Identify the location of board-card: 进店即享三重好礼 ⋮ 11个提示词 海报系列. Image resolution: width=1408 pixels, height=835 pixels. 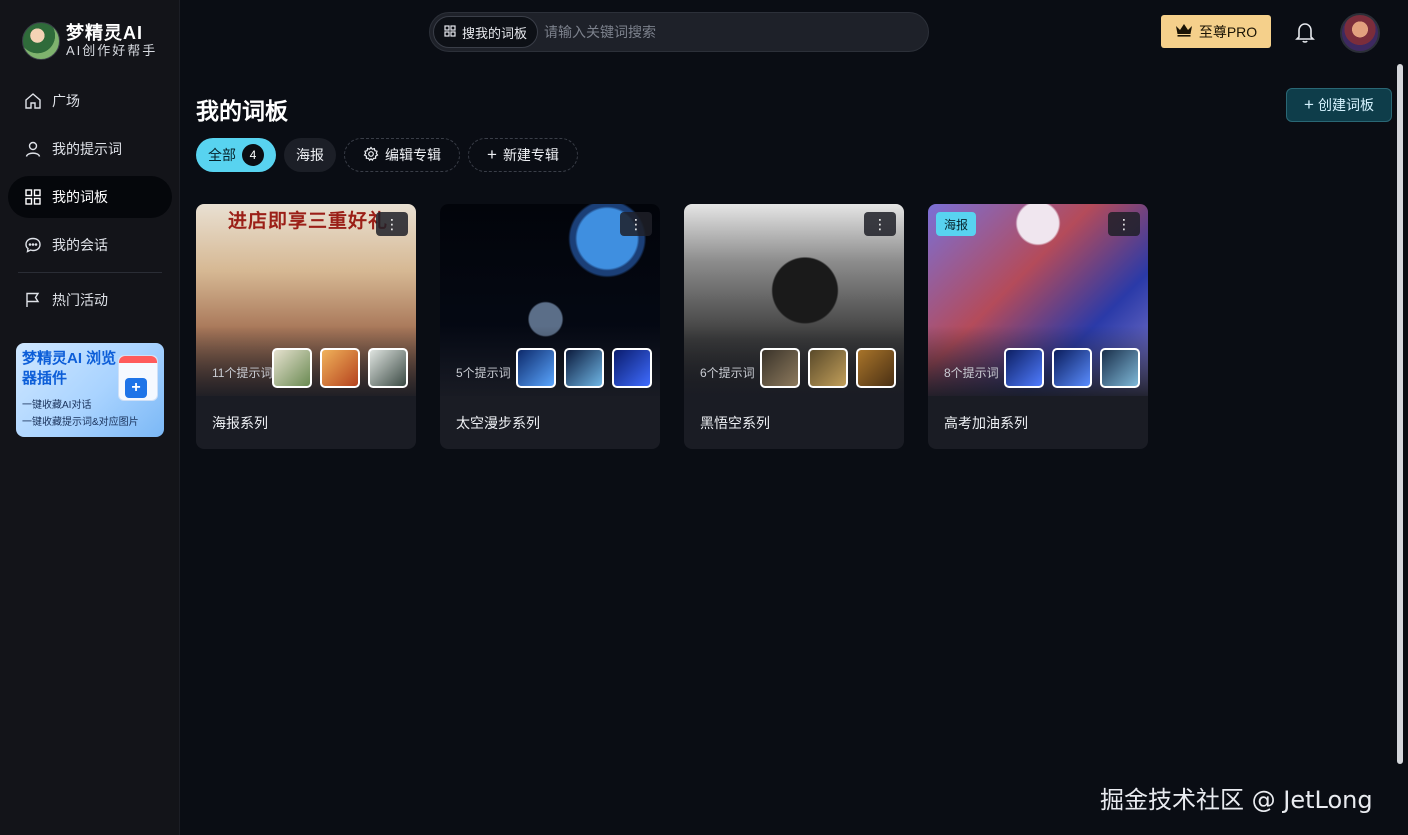
(306, 326).